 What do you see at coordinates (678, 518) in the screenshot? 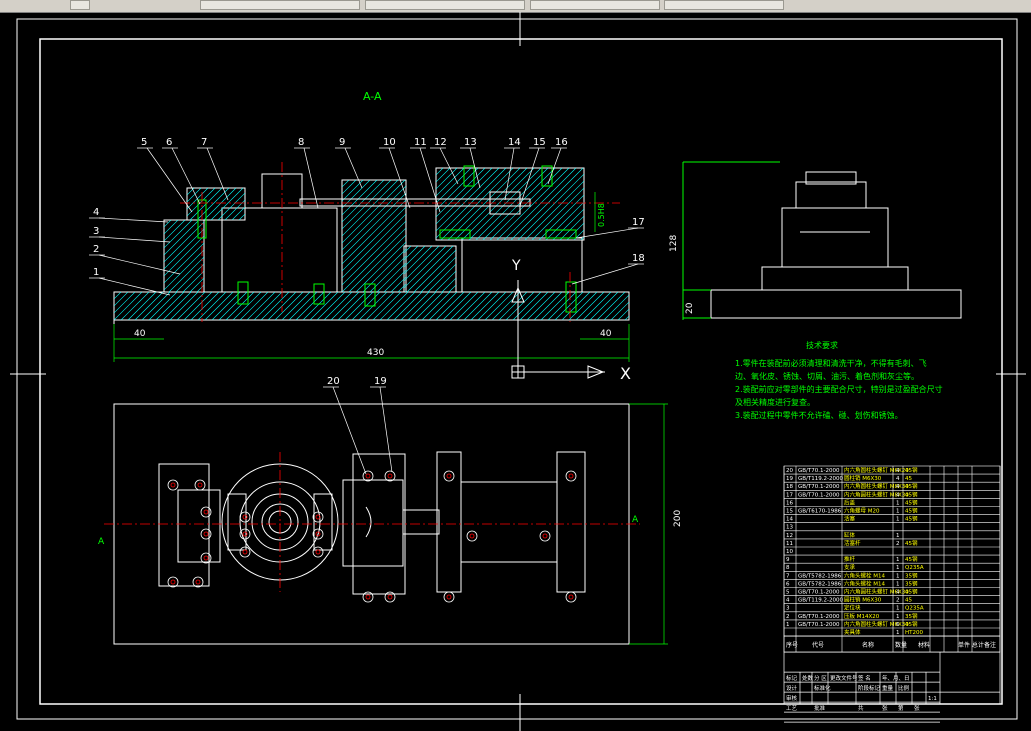
I see `dim-plan-width: 200` at bounding box center [678, 518].